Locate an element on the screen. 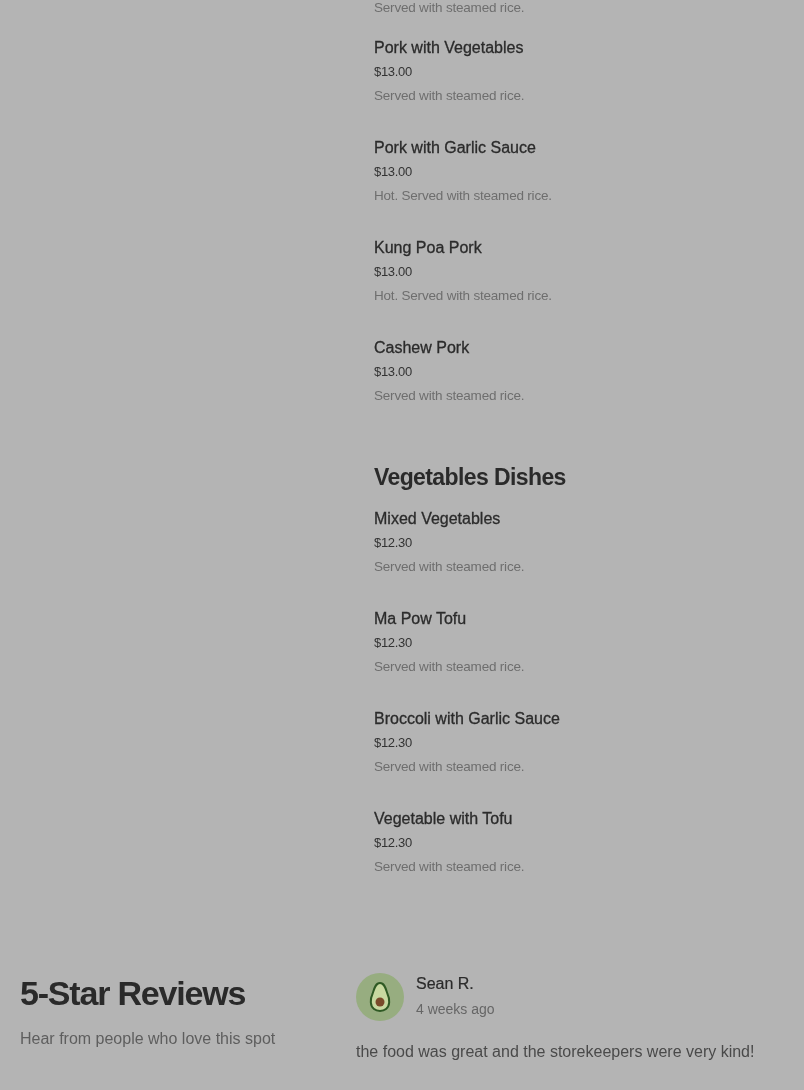 Image resolution: width=804 pixels, height=1090 pixels. dish-name: Pork with Garlic Sauce is located at coordinates (589, 148).